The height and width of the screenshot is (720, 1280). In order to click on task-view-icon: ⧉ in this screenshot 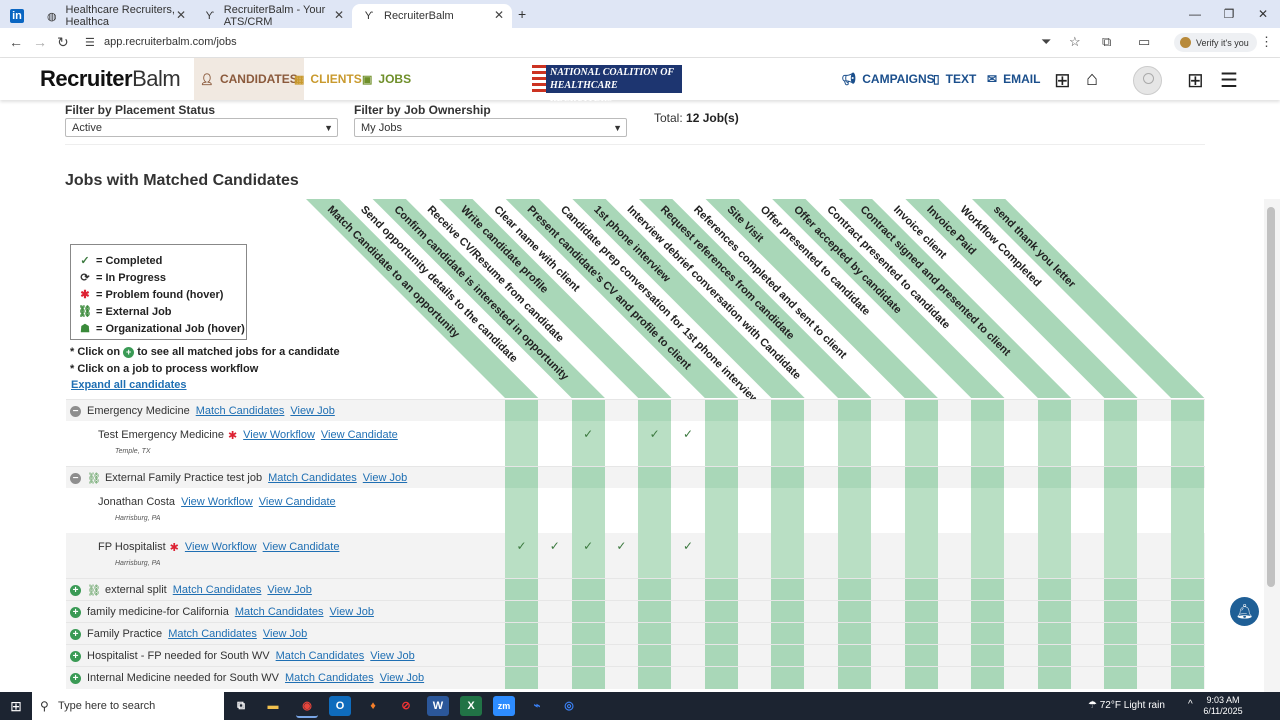, I will do `click(241, 706)`.